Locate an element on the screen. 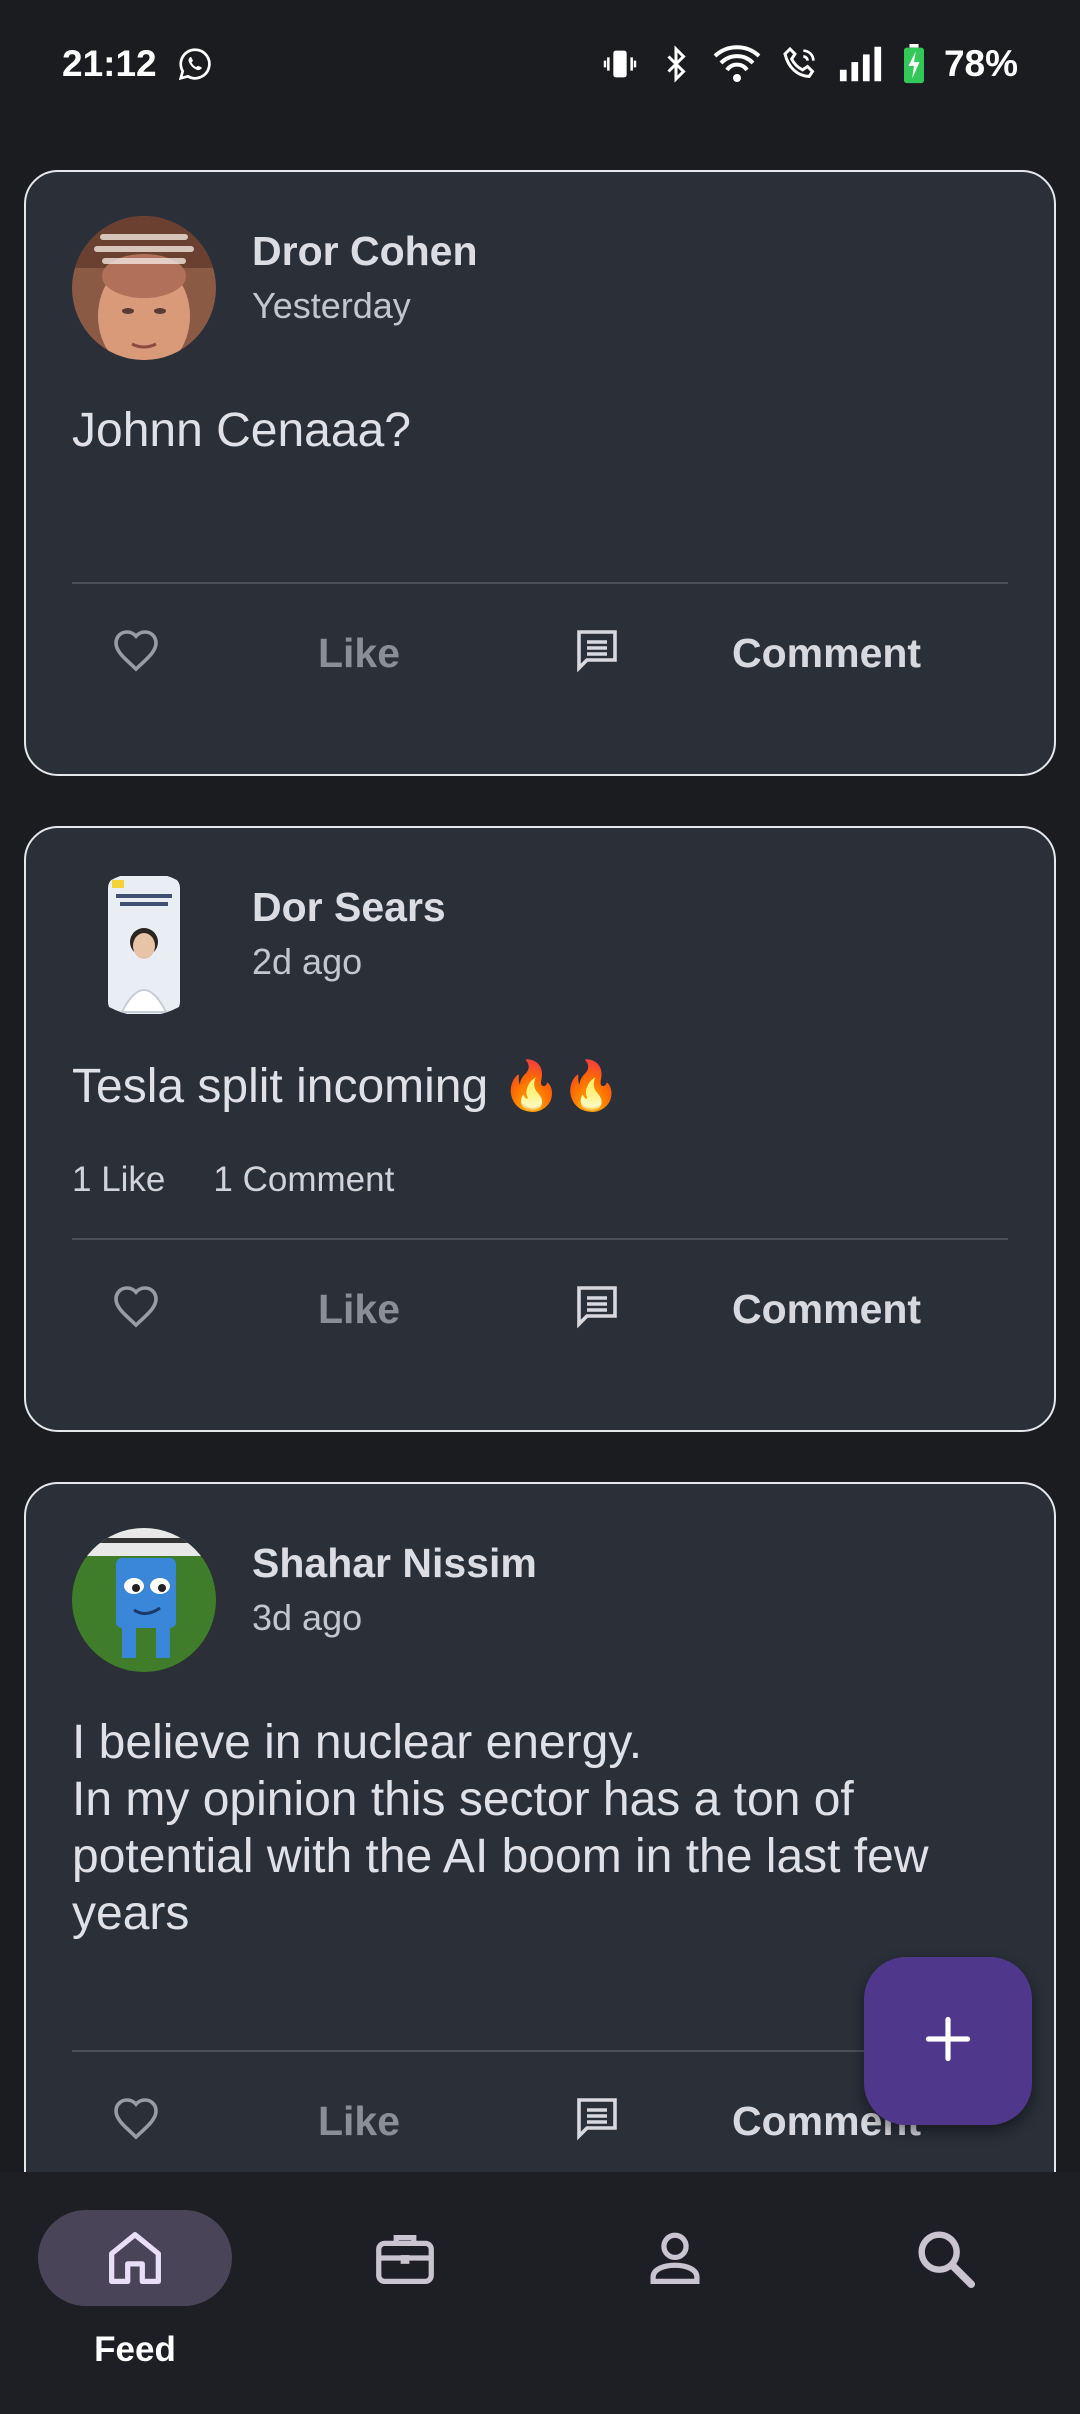  comments-count: 1 Comment is located at coordinates (303, 1180).